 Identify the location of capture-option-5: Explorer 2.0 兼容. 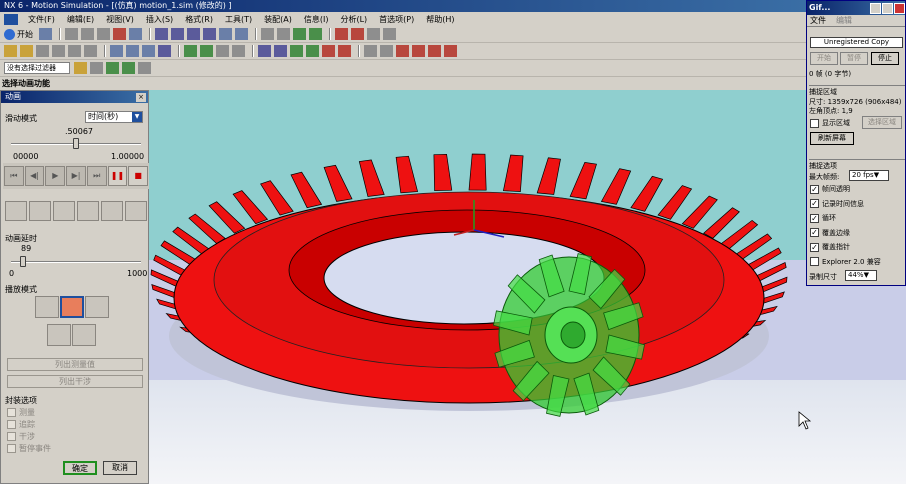
(845, 262).